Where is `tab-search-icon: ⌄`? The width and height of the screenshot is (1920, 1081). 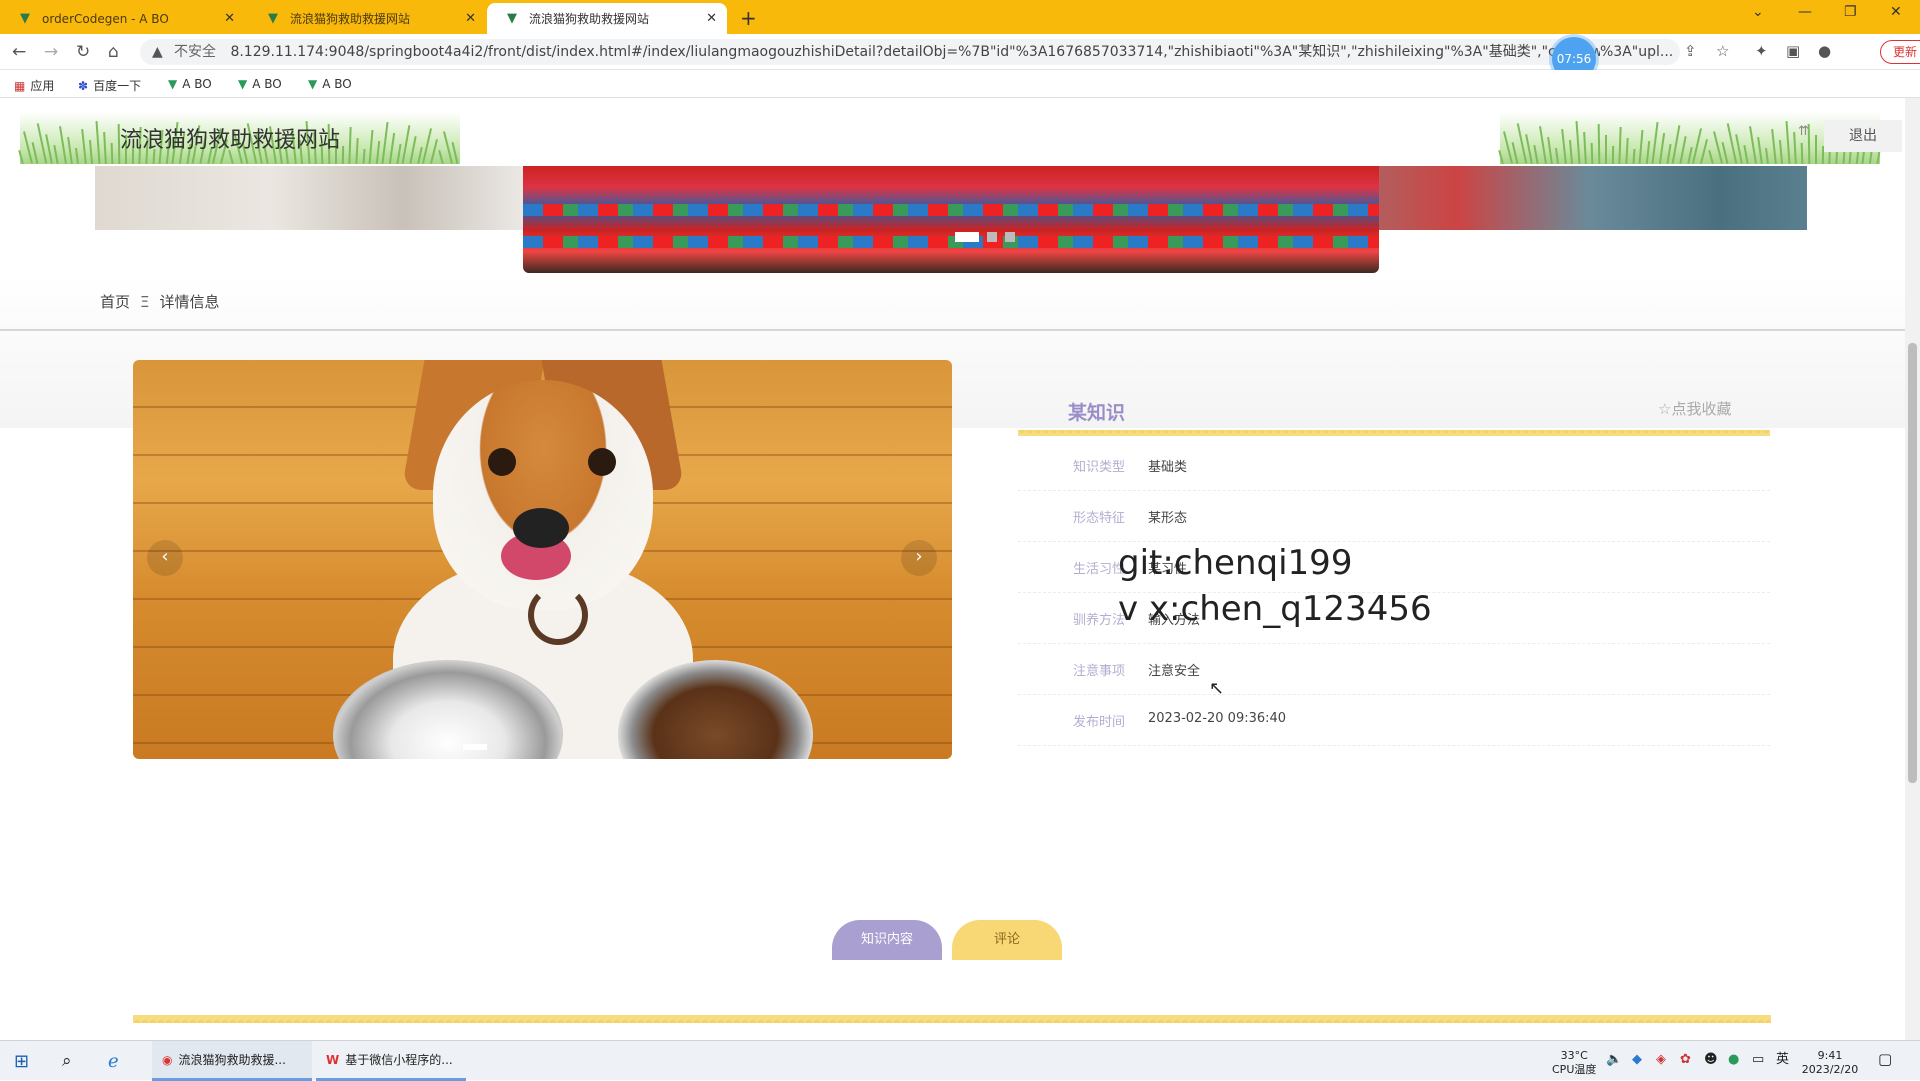 tab-search-icon: ⌄ is located at coordinates (1758, 12).